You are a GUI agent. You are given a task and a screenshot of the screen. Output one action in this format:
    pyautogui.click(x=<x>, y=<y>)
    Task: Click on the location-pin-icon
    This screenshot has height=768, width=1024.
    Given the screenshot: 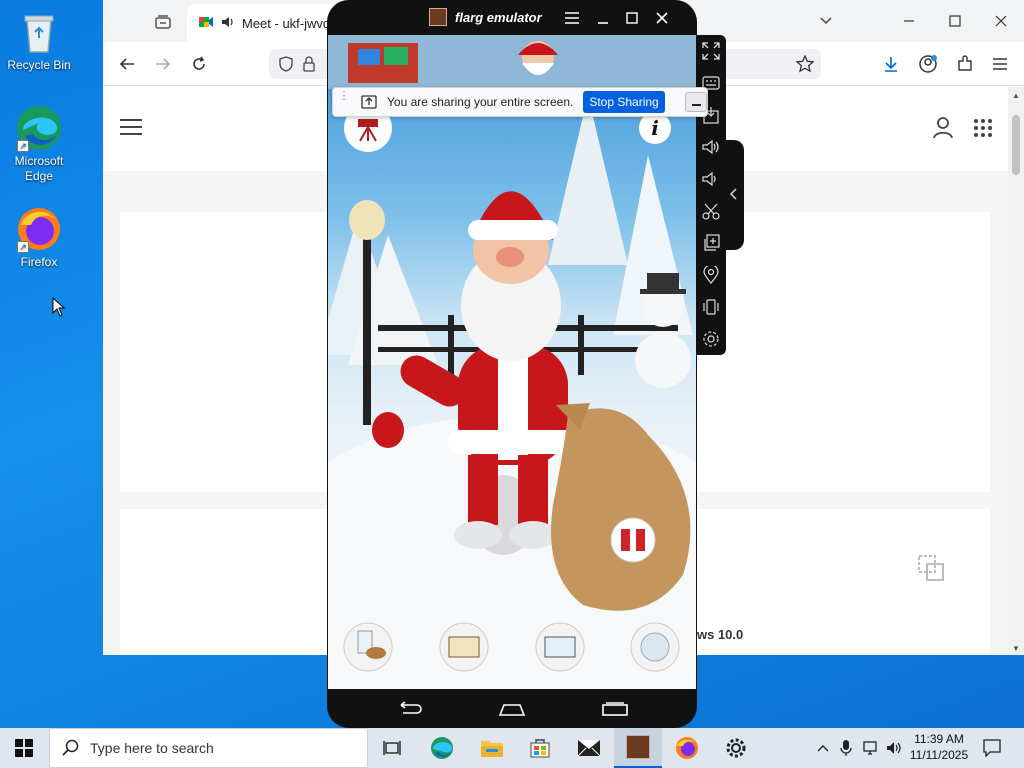 What is the action you would take?
    pyautogui.click(x=711, y=275)
    